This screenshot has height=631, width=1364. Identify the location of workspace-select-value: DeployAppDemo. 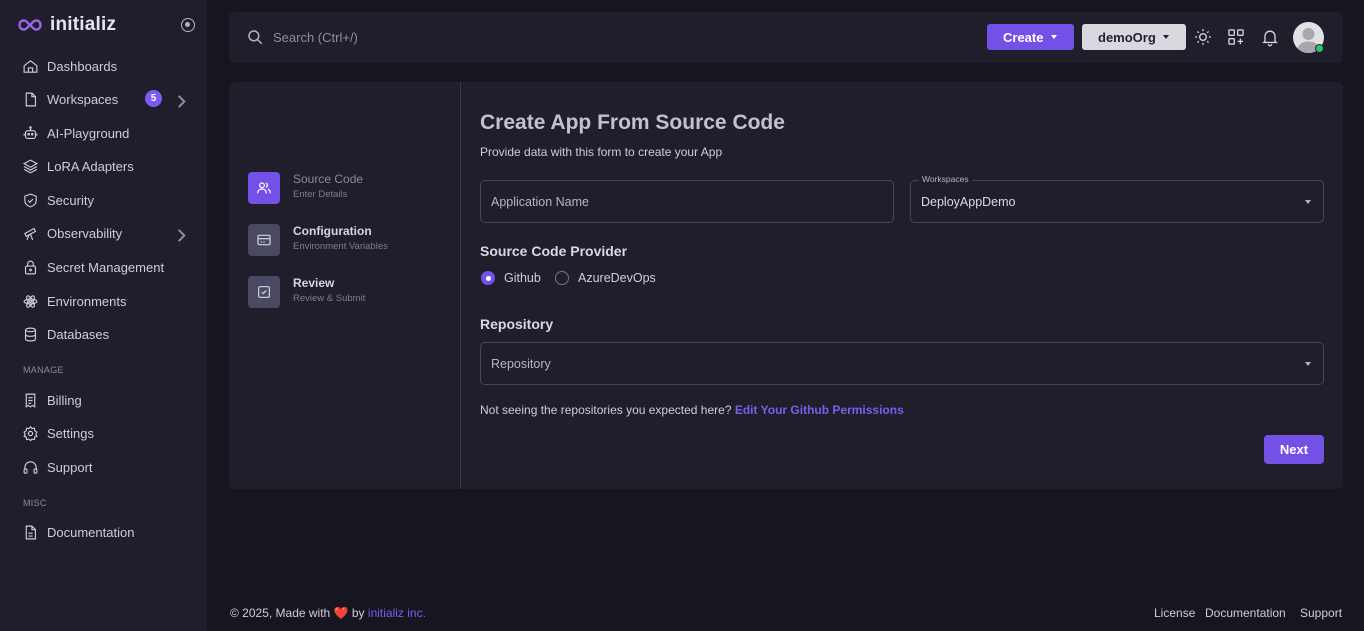
(968, 202).